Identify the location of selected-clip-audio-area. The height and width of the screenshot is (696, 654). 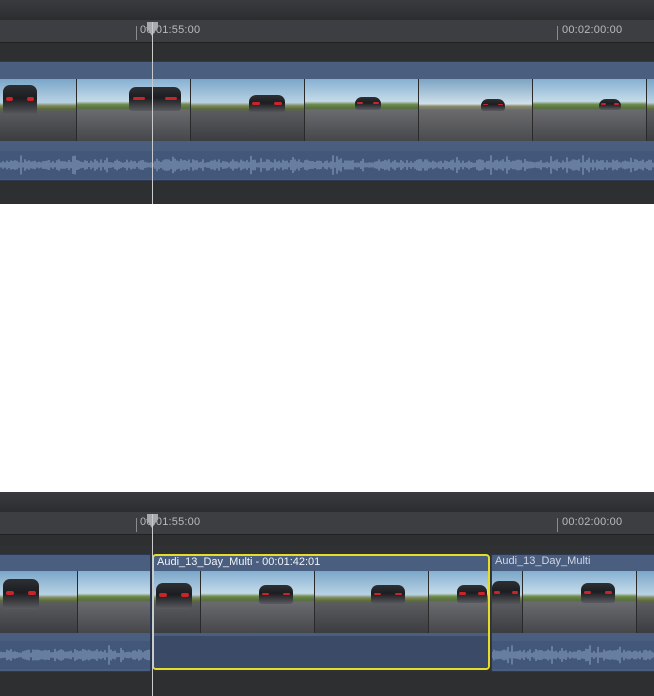
(321, 652).